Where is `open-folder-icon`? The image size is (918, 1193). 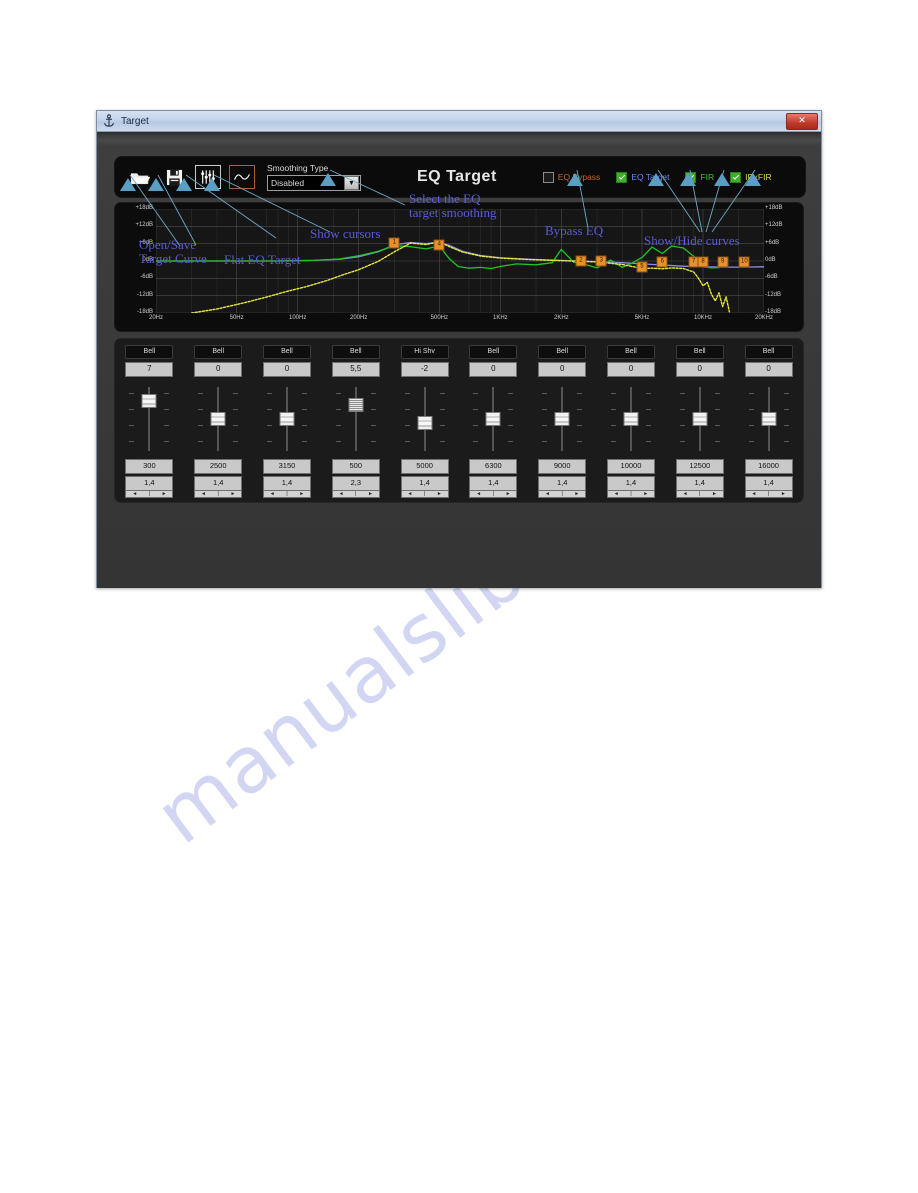
open-folder-icon is located at coordinates (140, 177).